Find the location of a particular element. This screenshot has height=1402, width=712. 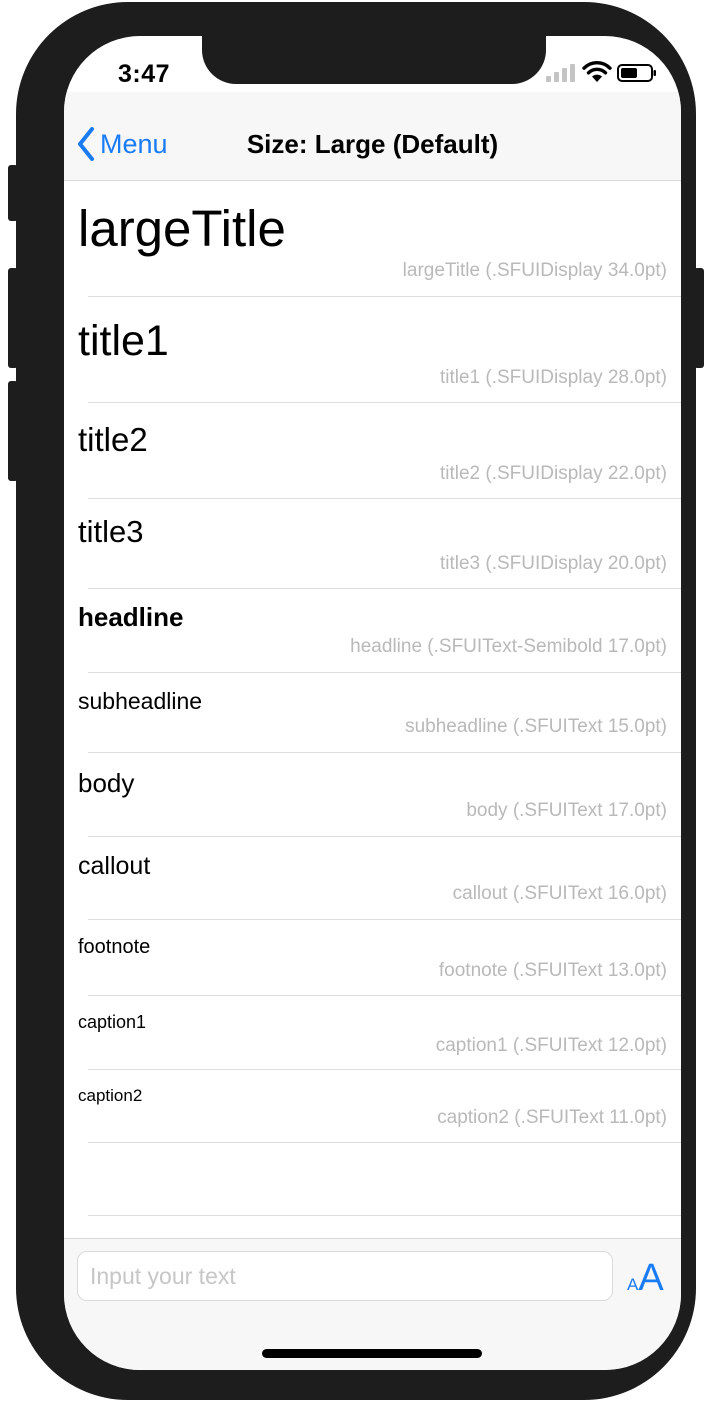

style-sample: title1 is located at coordinates (123, 341).